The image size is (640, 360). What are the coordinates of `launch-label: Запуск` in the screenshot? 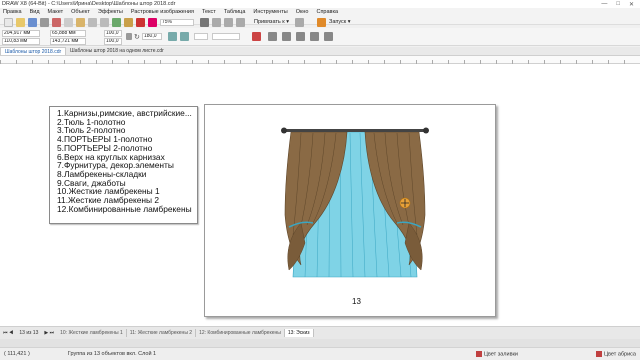 It's located at (338, 22).